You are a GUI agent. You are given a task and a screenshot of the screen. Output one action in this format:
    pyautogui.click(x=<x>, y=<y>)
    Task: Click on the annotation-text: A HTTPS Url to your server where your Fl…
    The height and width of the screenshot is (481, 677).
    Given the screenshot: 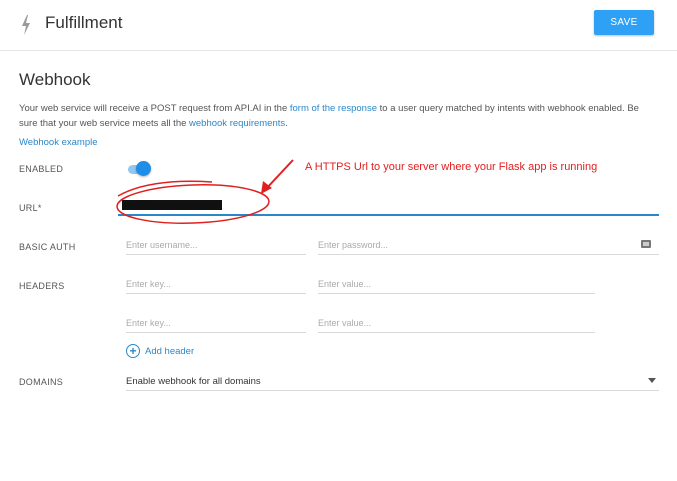 What is the action you would take?
    pyautogui.click(x=451, y=167)
    